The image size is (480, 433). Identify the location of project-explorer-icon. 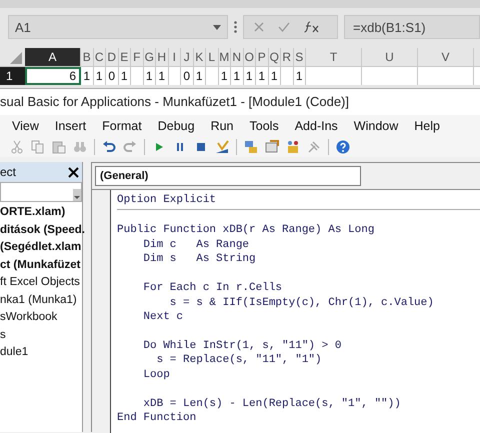
(251, 147).